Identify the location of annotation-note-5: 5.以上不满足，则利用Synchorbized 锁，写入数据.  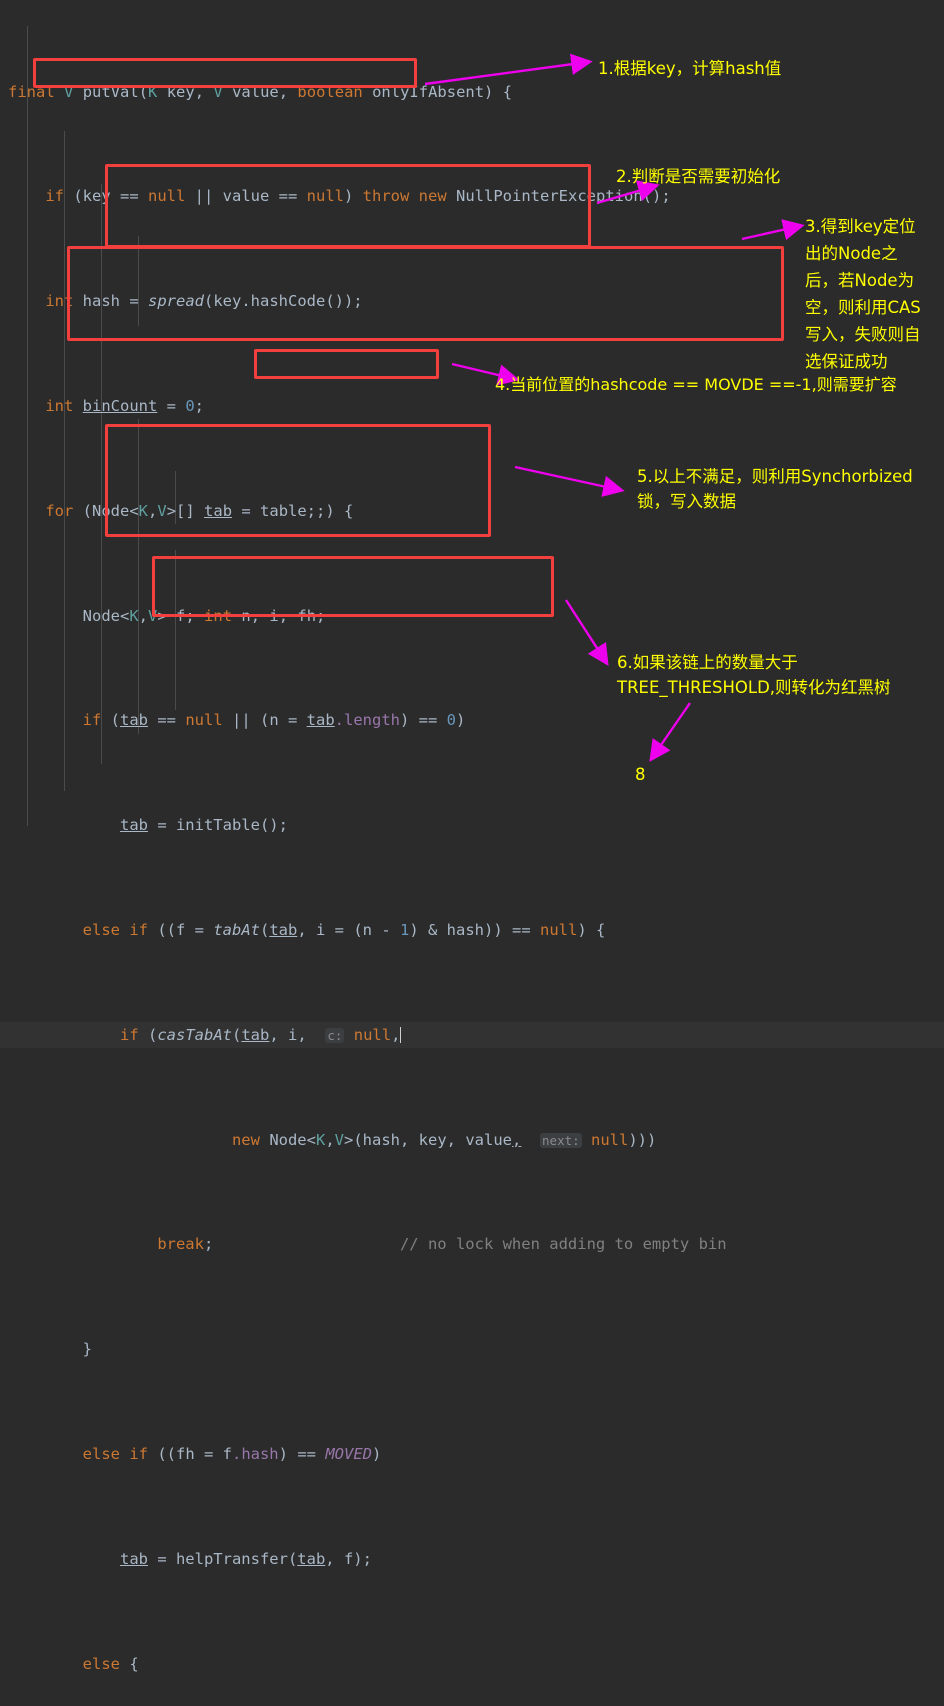
(775, 489).